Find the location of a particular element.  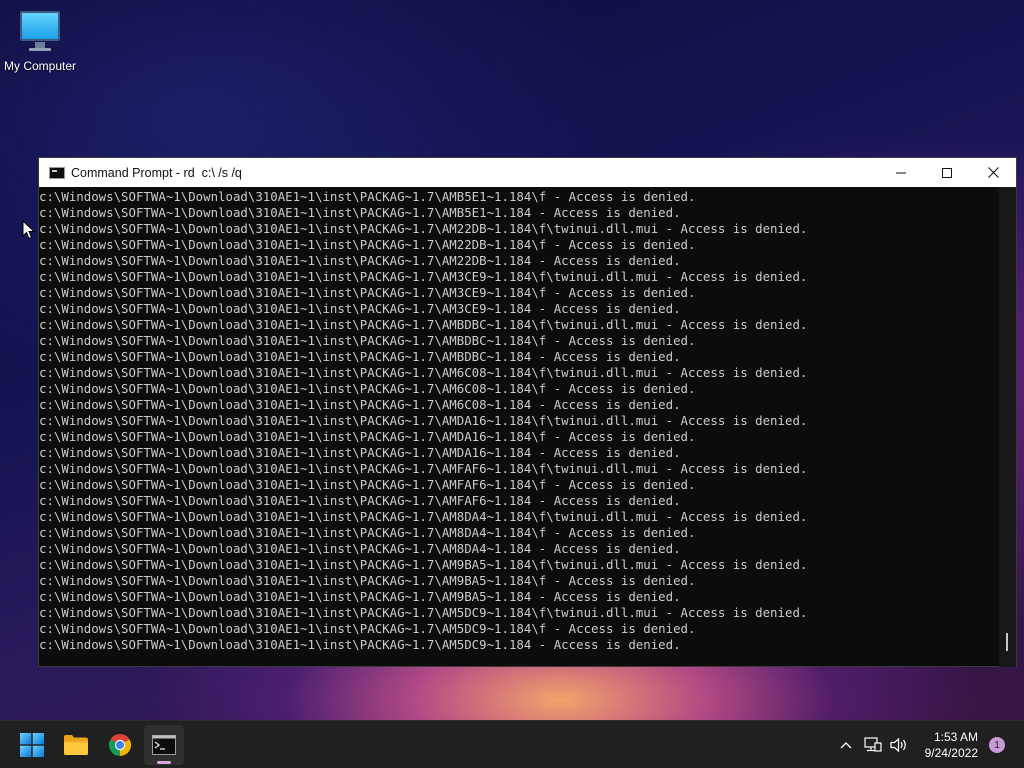

taskbar: 1:53 AM 9/24/2022 1 is located at coordinates (512, 744).